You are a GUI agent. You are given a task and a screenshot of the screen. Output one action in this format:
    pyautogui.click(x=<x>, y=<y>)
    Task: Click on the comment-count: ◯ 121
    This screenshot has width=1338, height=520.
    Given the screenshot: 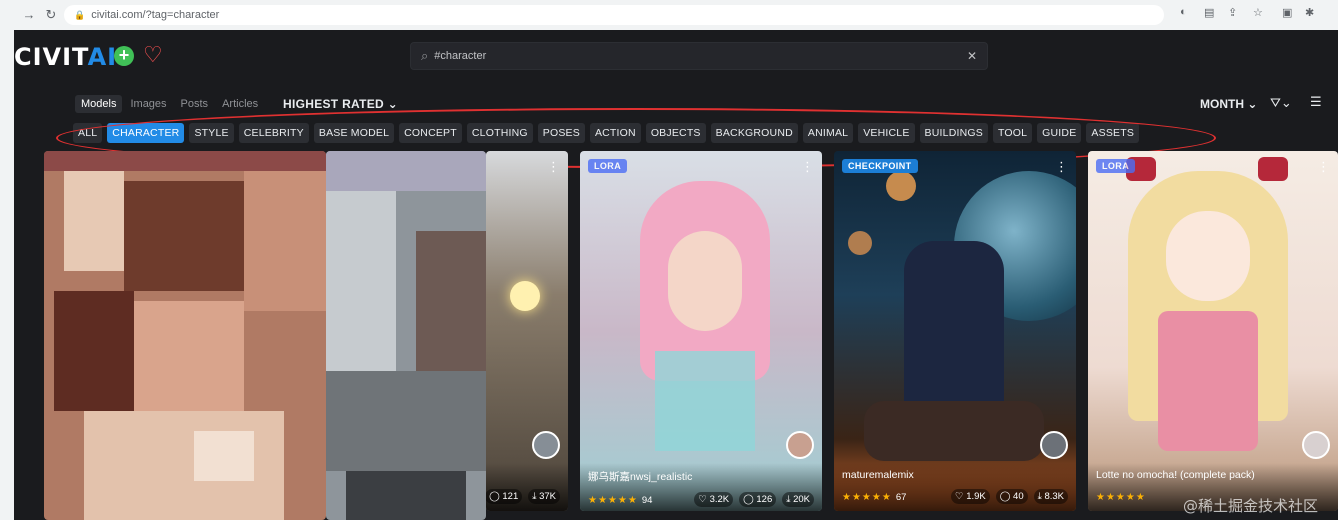 What is the action you would take?
    pyautogui.click(x=504, y=496)
    